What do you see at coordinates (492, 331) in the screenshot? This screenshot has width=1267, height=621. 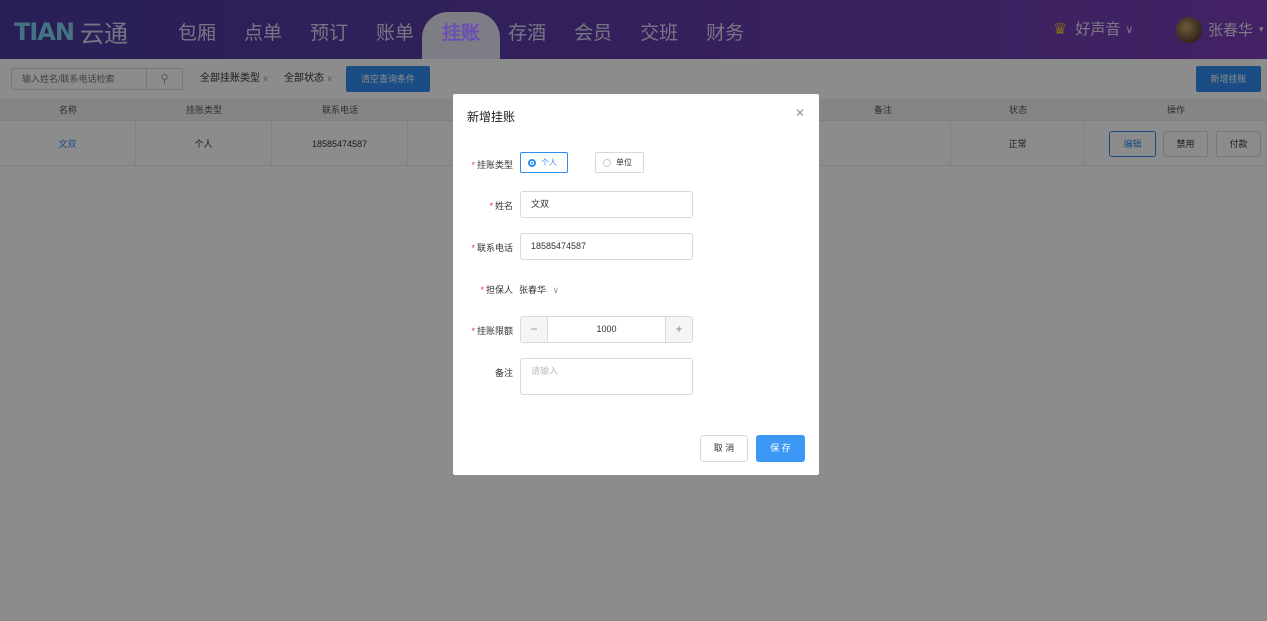 I see `limit-field-label: * 挂账限额` at bounding box center [492, 331].